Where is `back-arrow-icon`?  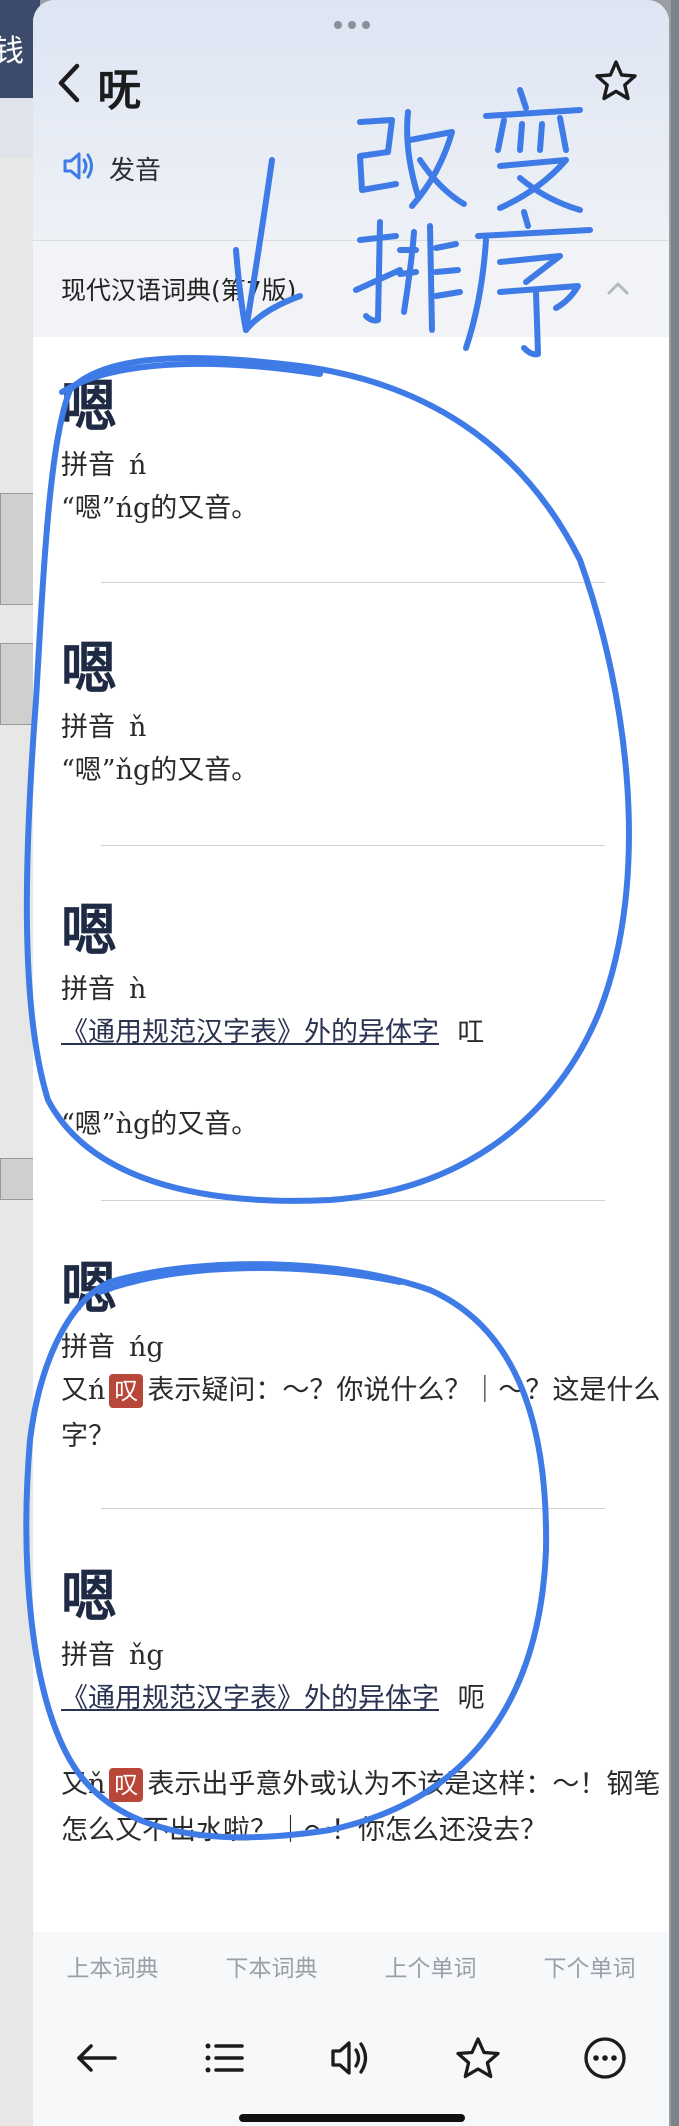 back-arrow-icon is located at coordinates (97, 2058).